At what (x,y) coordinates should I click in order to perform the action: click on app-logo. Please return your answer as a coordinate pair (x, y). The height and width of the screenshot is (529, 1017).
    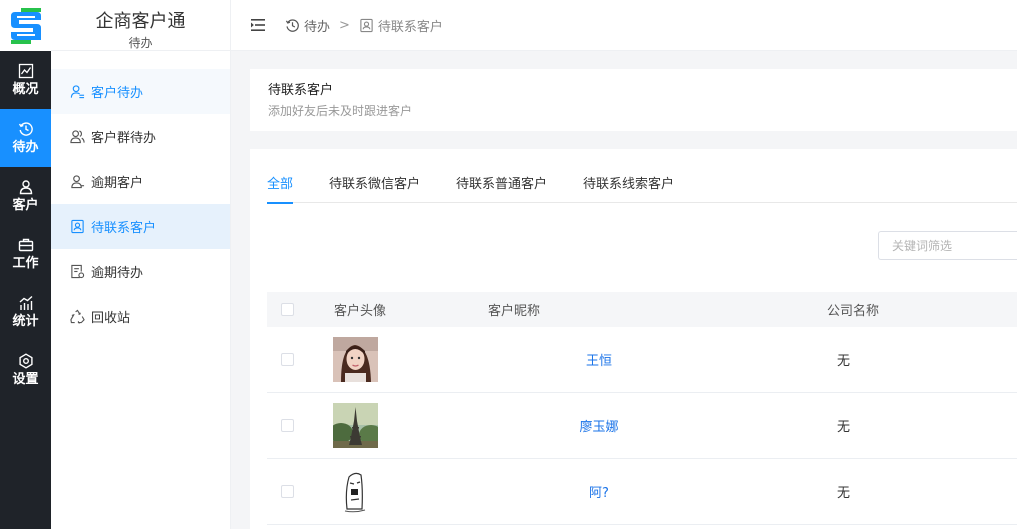
    Looking at the image, I should click on (25, 25).